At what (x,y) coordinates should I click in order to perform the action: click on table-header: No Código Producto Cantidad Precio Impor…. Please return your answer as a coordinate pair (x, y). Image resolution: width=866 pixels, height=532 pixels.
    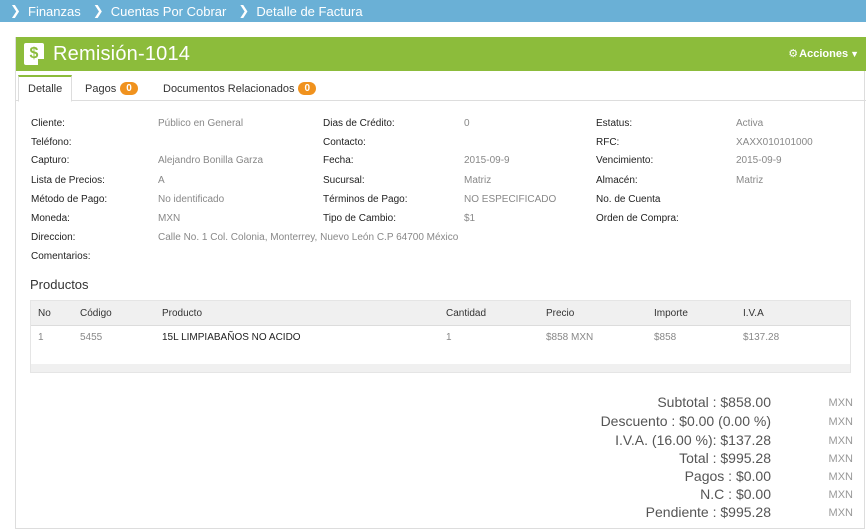
    Looking at the image, I should click on (440, 313).